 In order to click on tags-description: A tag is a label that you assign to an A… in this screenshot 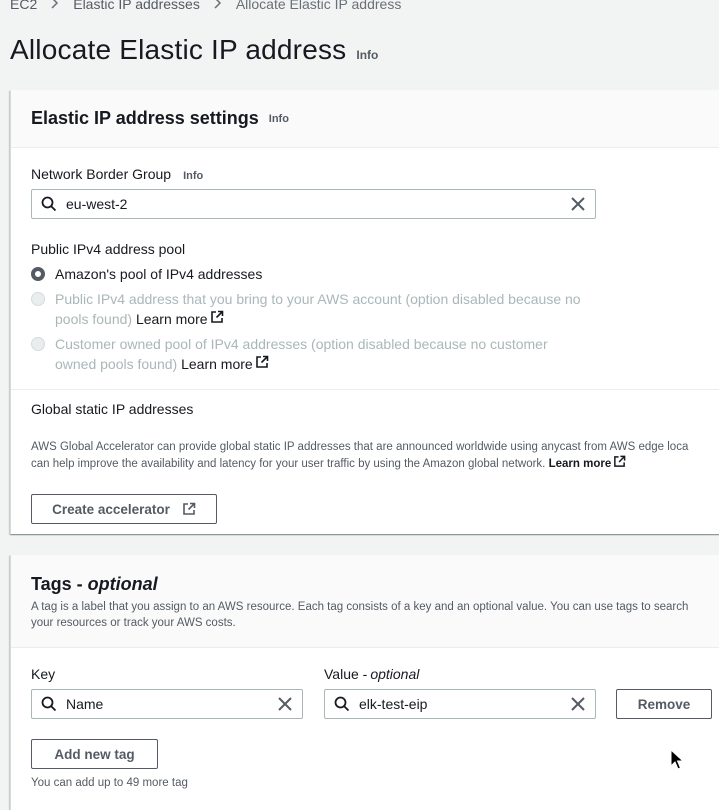, I will do `click(375, 615)`.